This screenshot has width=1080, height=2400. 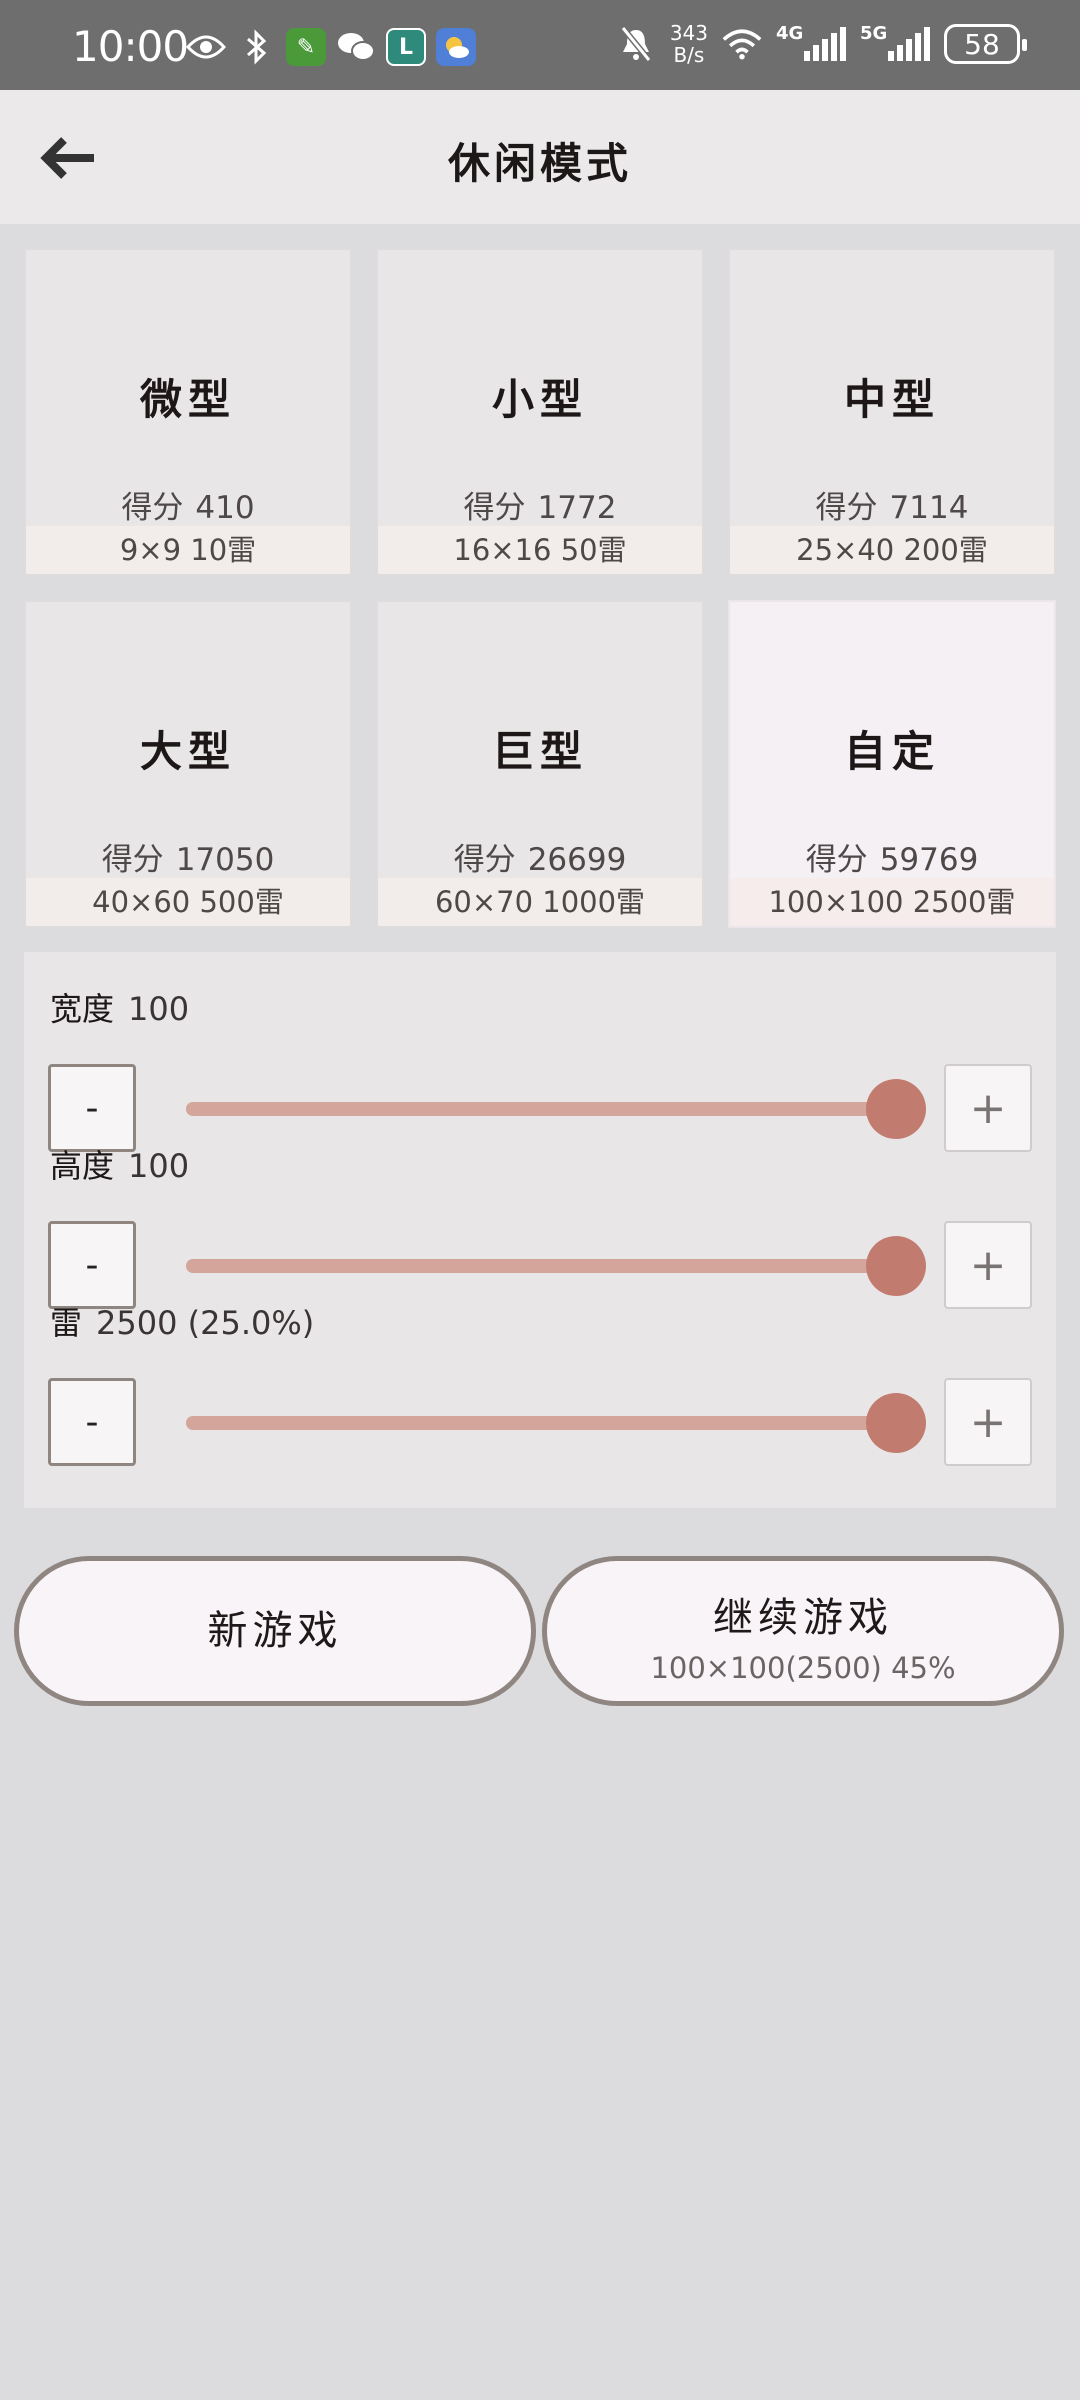 I want to click on mines-slider, so click(x=556, y=1422).